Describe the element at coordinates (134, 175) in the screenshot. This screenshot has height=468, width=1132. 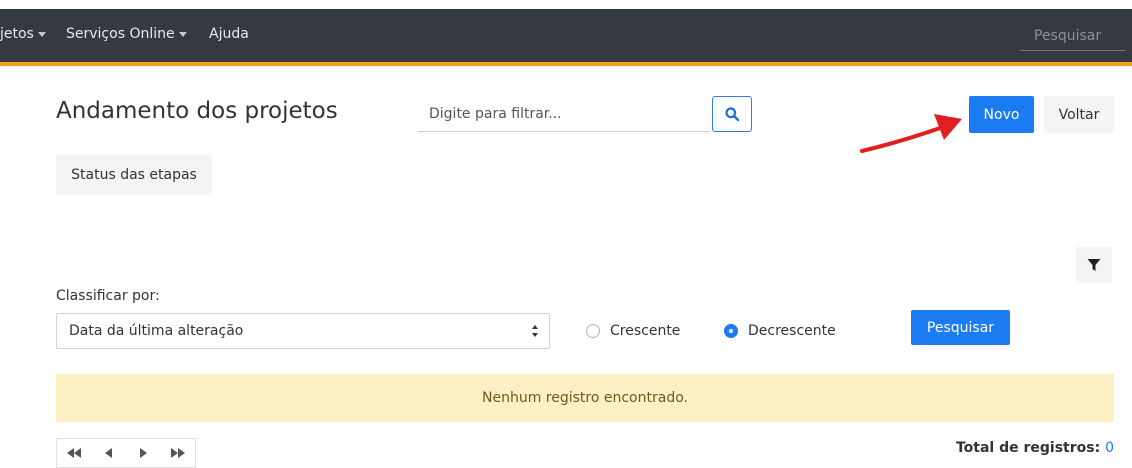
I see `status-das-etapas-button: Status das etapas` at that location.